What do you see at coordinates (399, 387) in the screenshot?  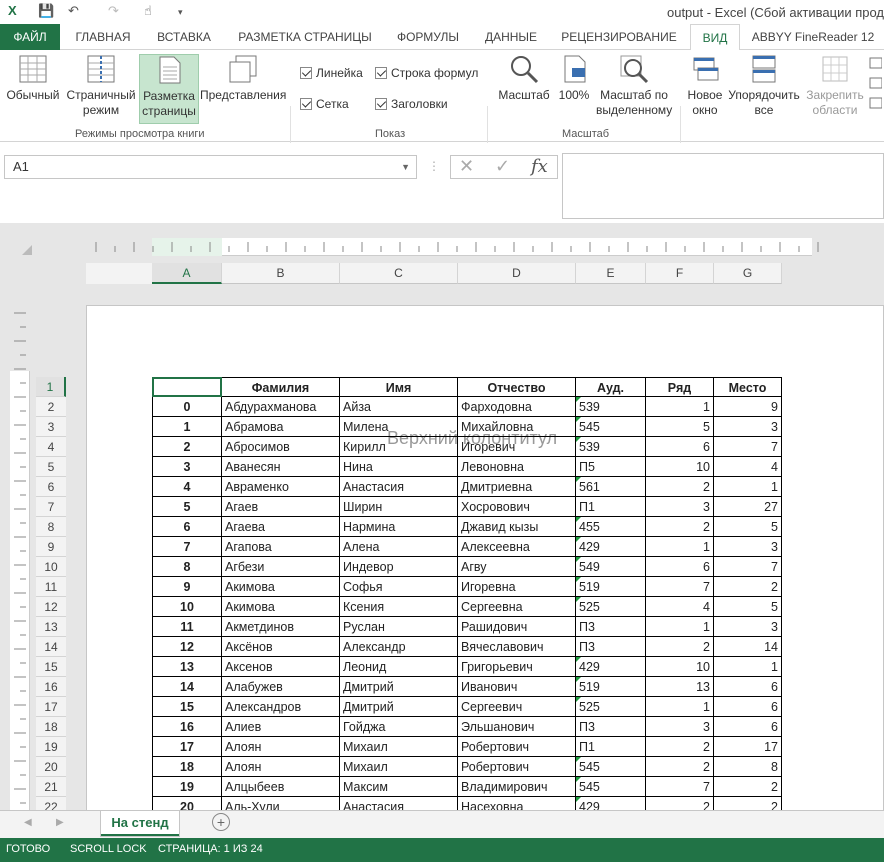 I see `table-header-cell: Имя` at bounding box center [399, 387].